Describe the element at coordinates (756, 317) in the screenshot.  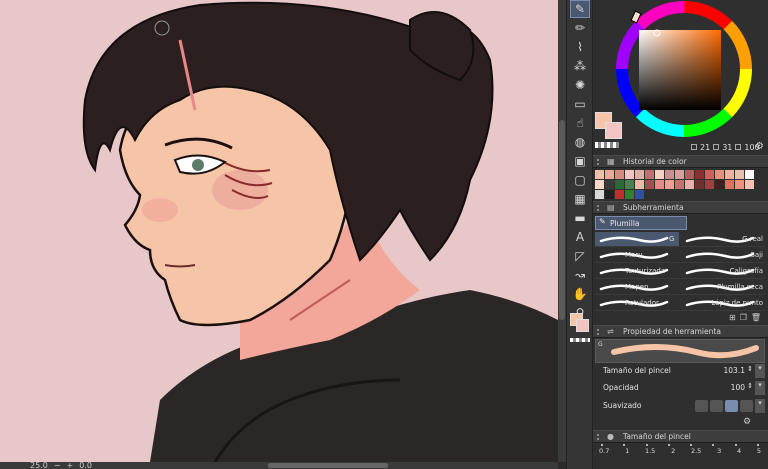
I see `delete-brush-icon: 🗑` at that location.